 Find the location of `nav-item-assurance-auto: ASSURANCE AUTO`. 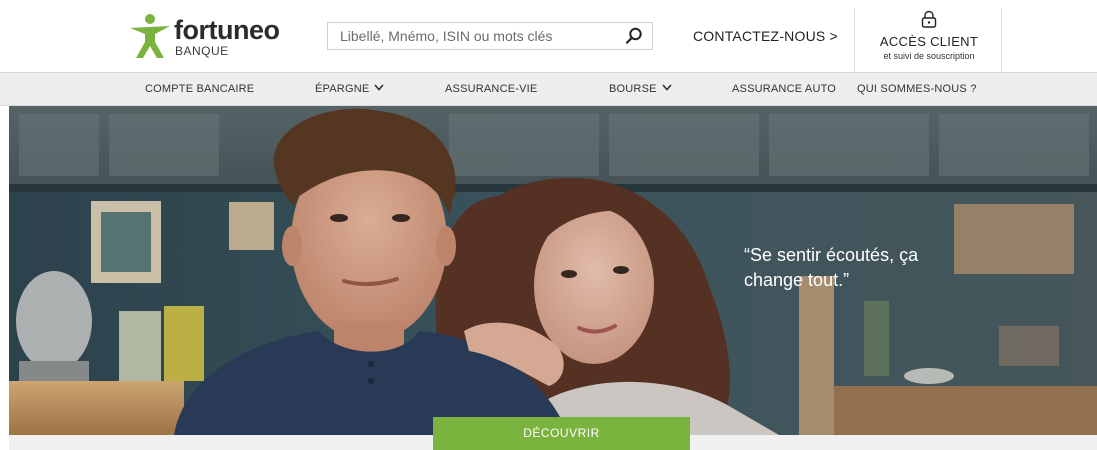

nav-item-assurance-auto: ASSURANCE AUTO is located at coordinates (784, 89).